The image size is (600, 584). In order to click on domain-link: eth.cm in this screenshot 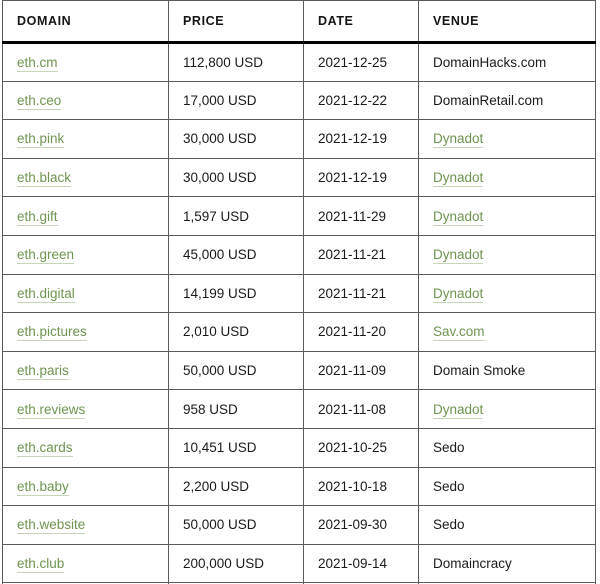, I will do `click(37, 63)`.